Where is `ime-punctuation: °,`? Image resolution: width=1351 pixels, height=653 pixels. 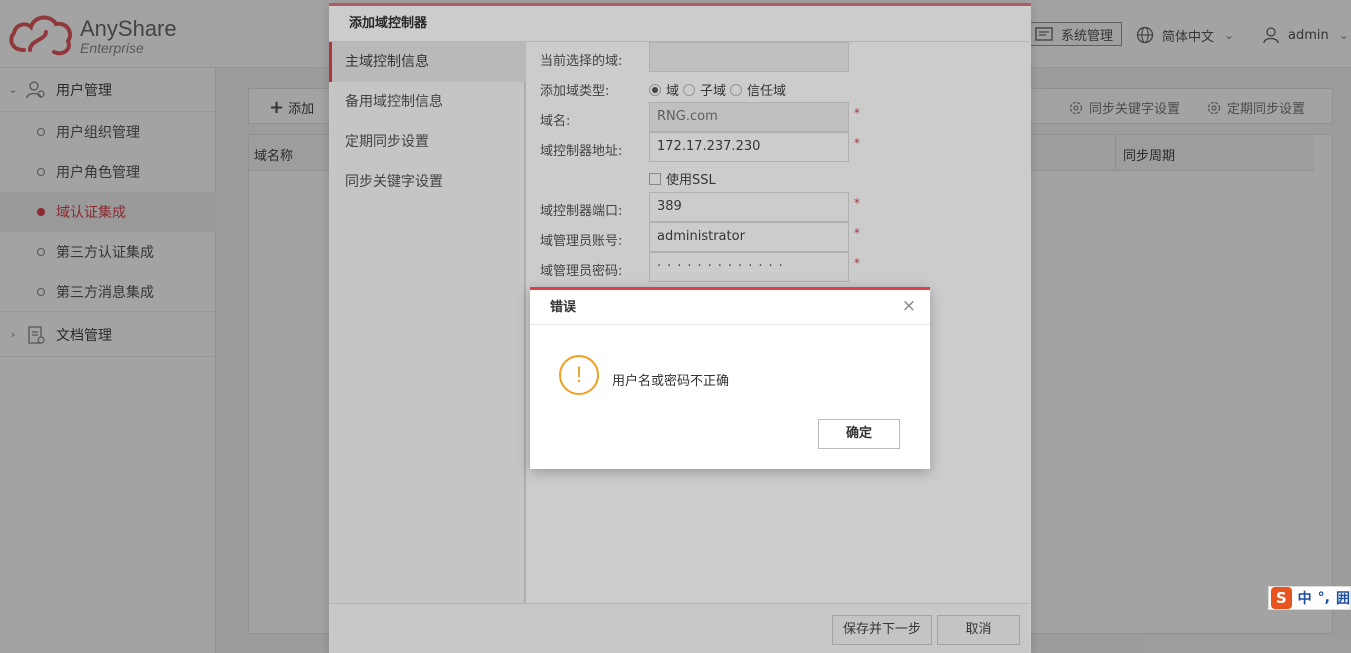 ime-punctuation: °, is located at coordinates (1324, 598).